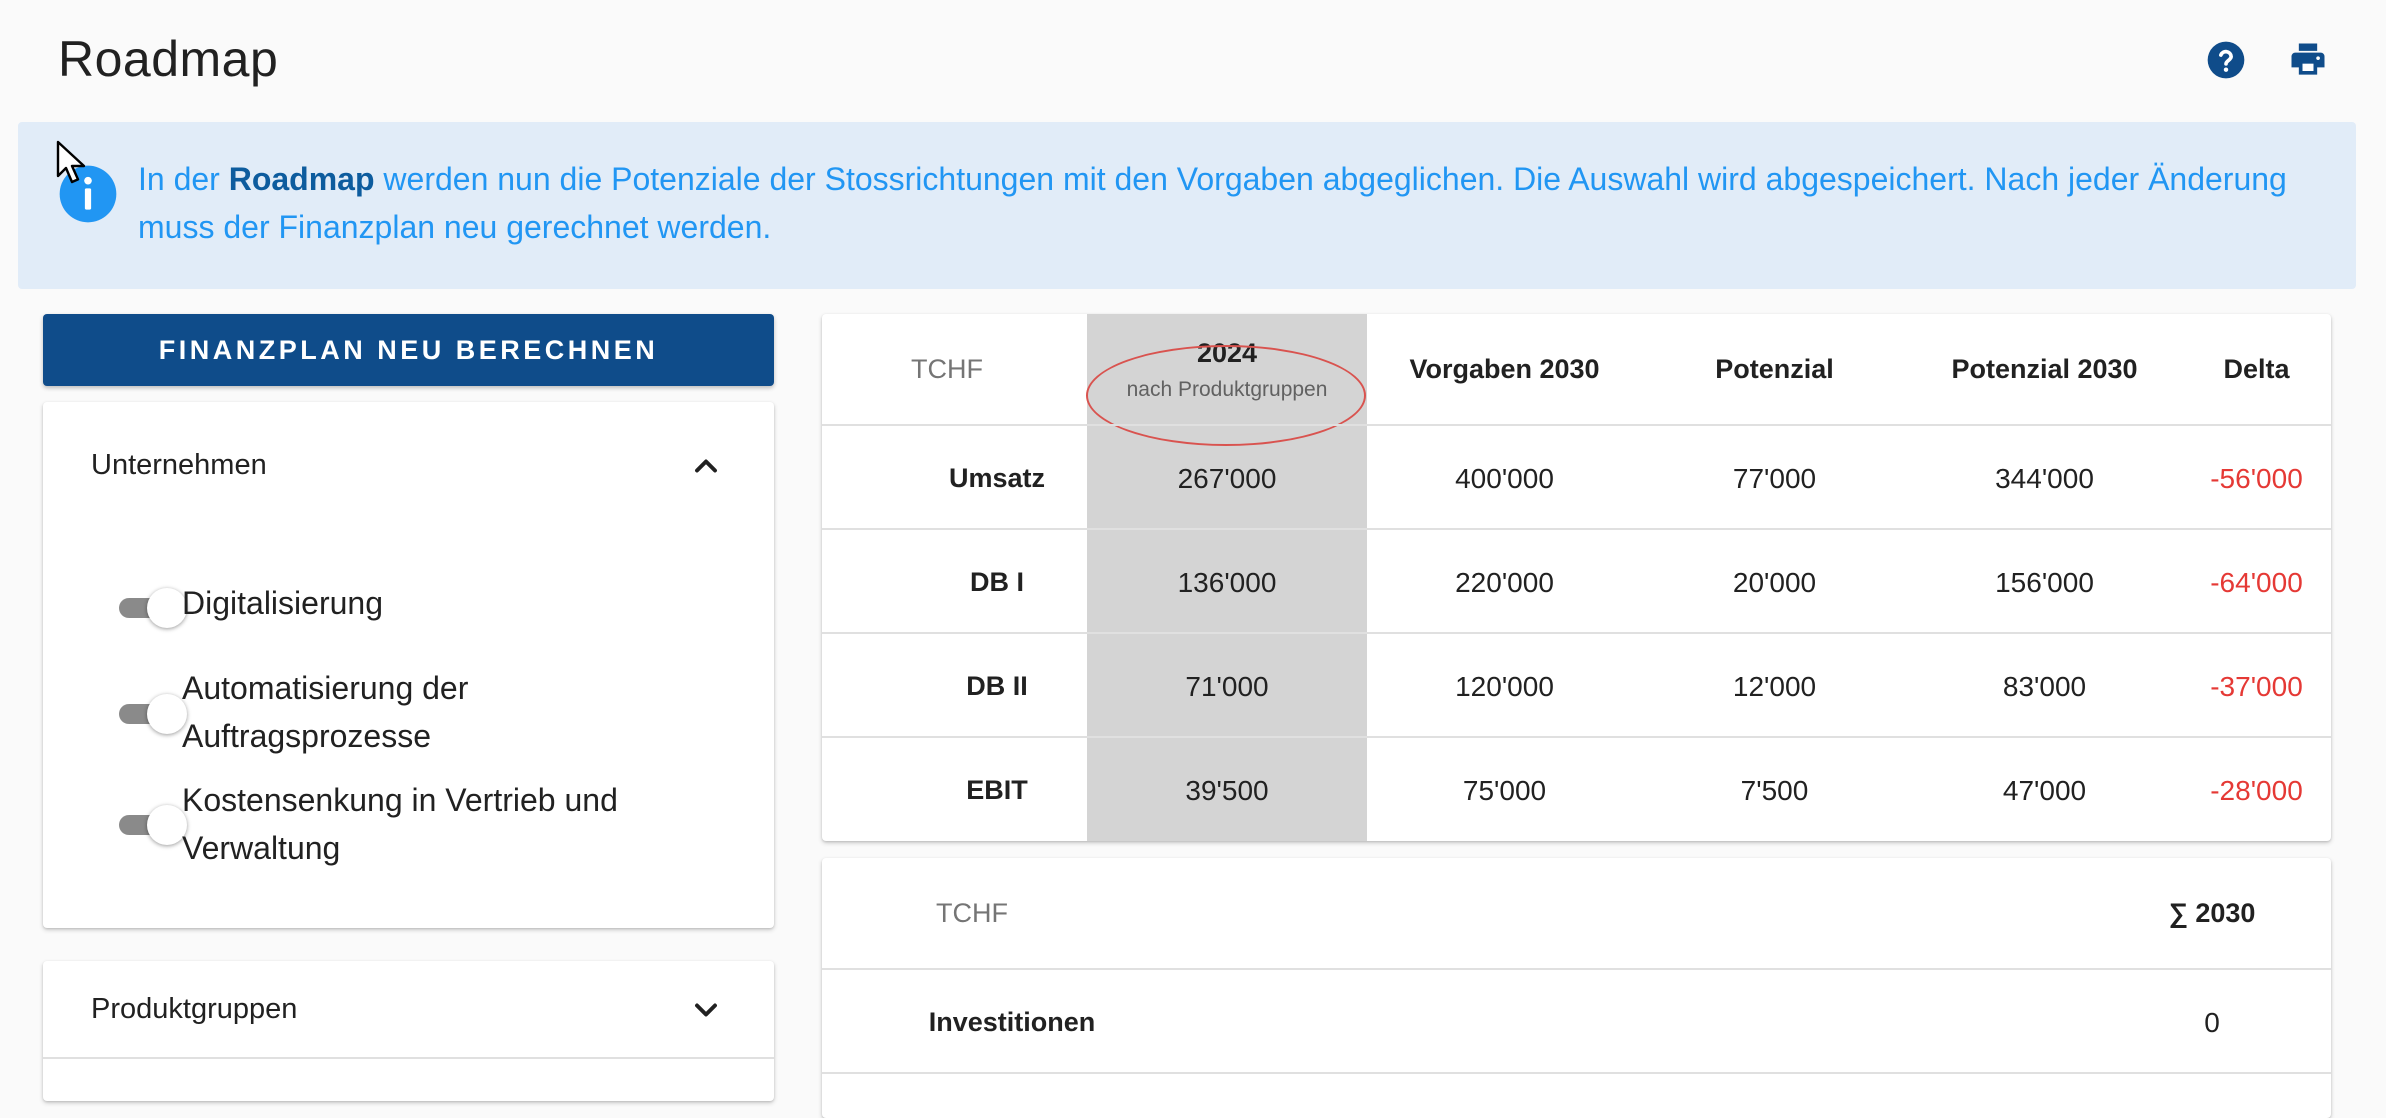 The width and height of the screenshot is (2386, 1118). Describe the element at coordinates (71, 162) in the screenshot. I see `mouse-cursor-icon` at that location.